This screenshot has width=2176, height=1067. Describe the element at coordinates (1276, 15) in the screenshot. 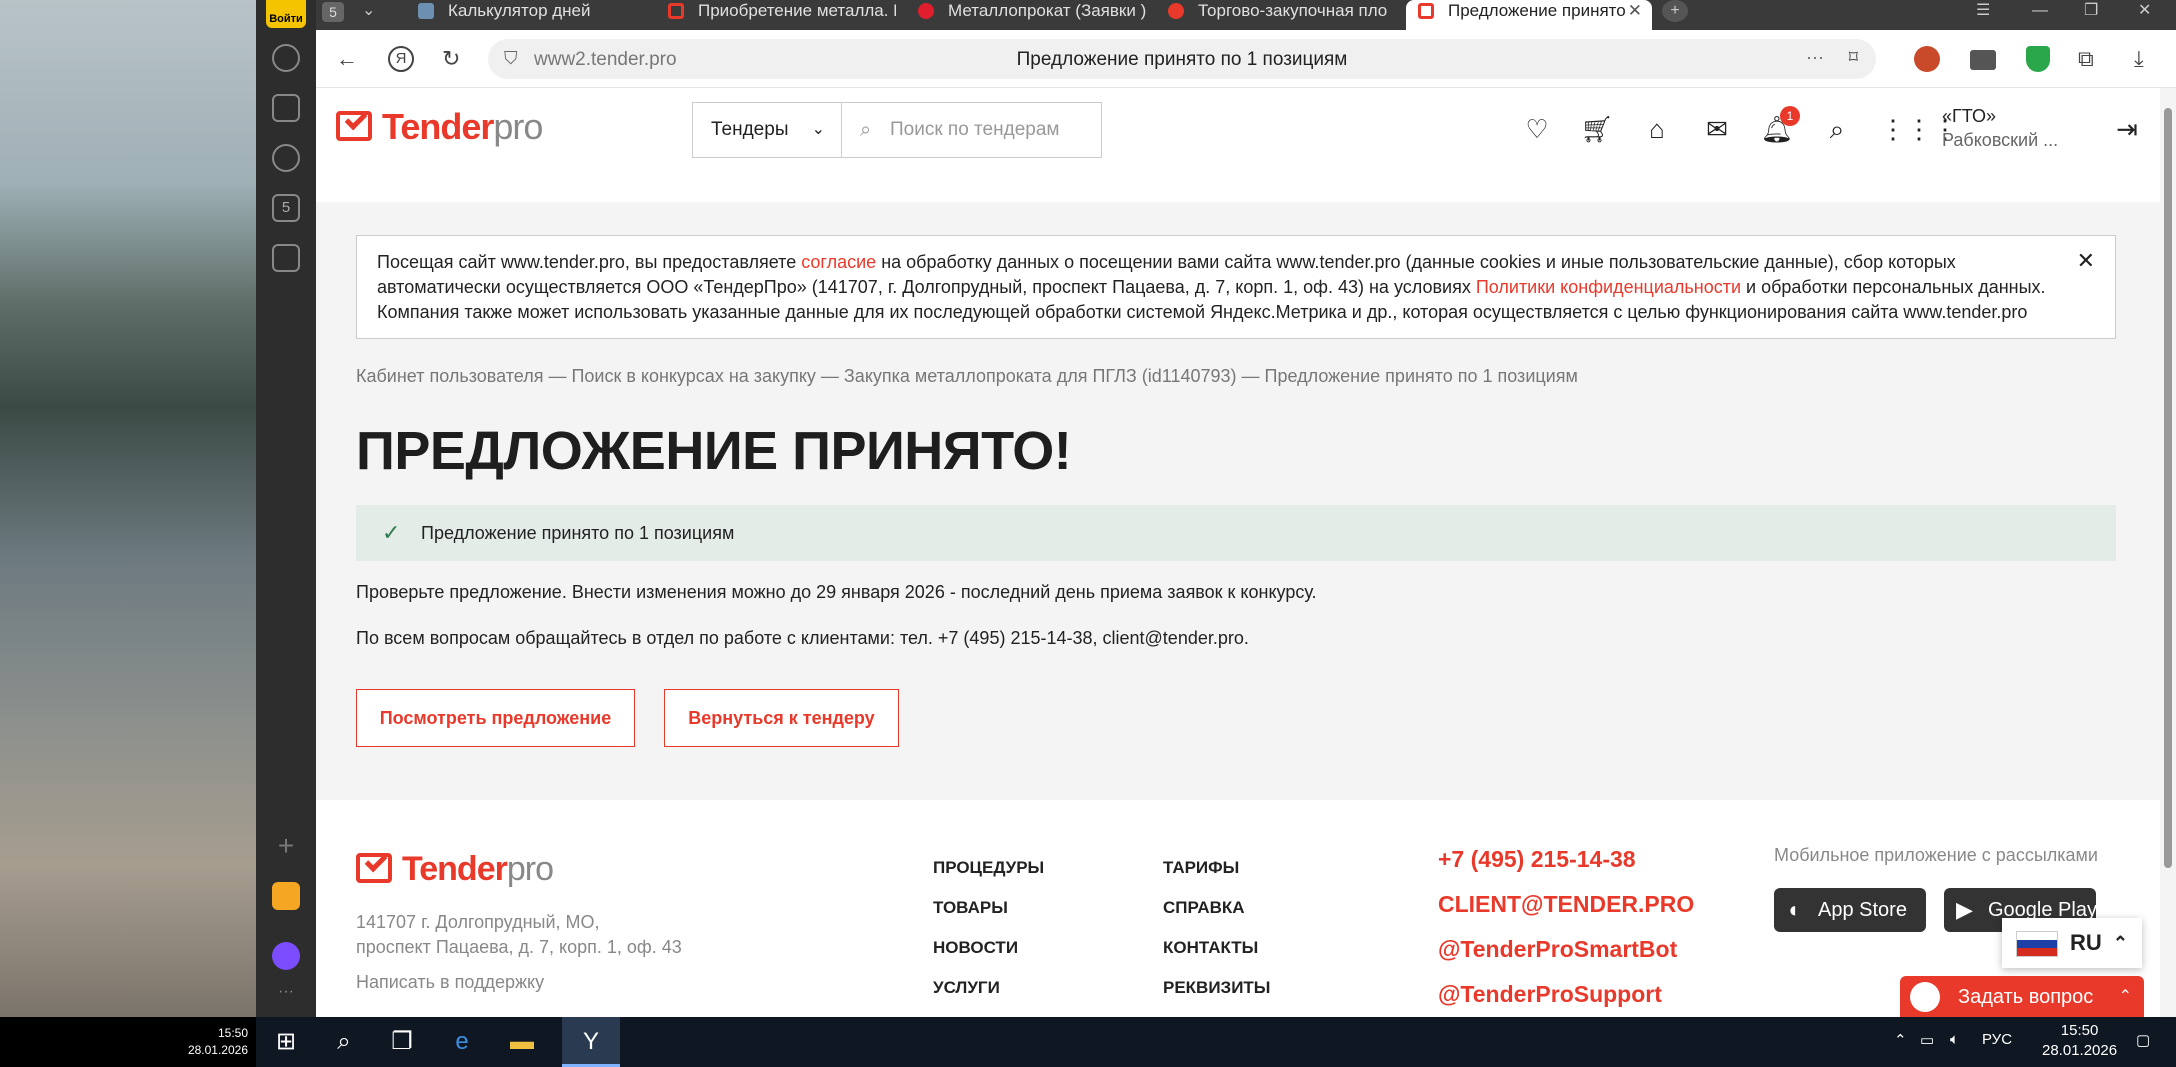

I see `tab-trading-platform: Торгово-закупочная пло` at that location.